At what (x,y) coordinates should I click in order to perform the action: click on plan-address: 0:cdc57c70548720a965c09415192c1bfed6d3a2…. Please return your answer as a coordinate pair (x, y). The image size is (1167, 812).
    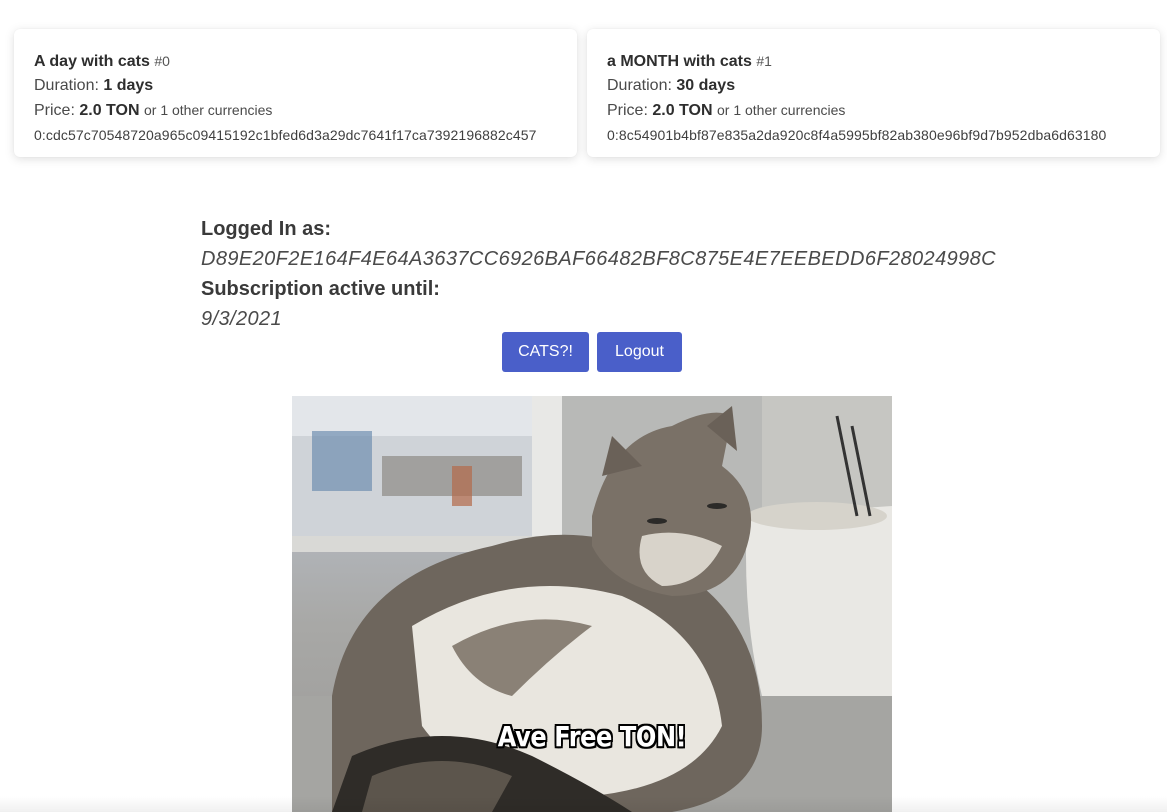
    Looking at the image, I should click on (285, 135).